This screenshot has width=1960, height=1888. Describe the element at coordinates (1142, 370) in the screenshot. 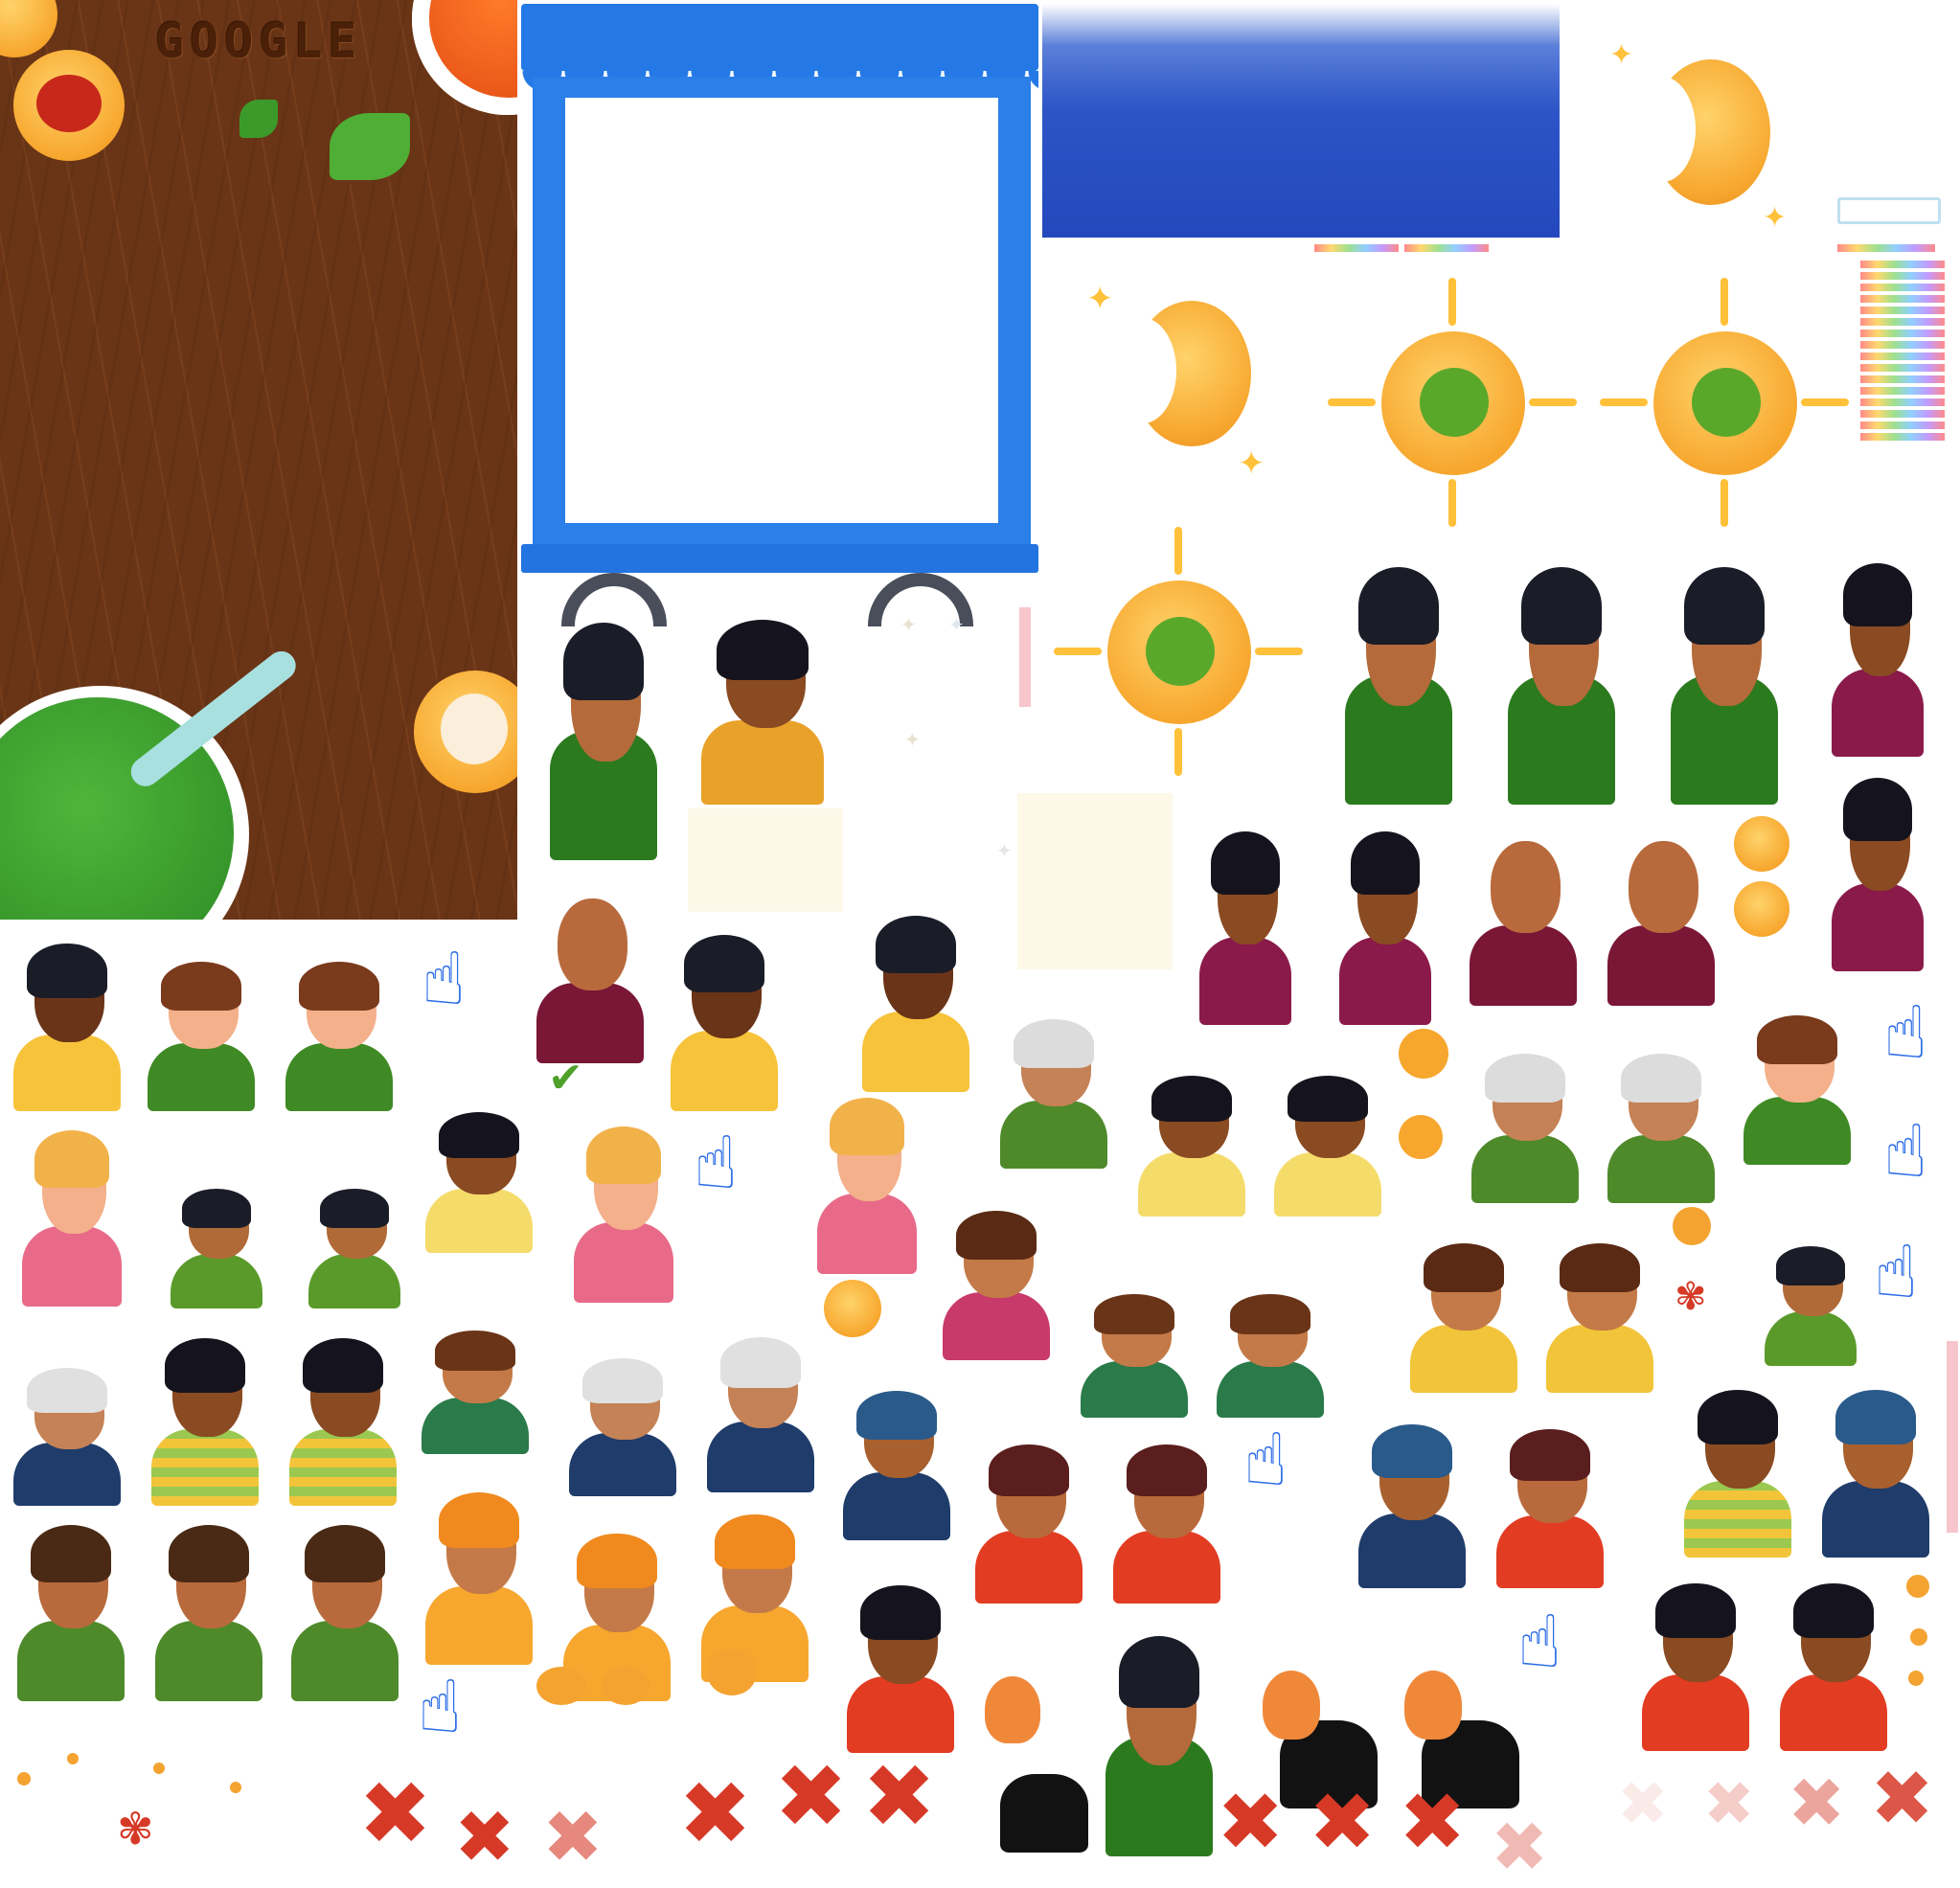

I see `moon-bite` at that location.